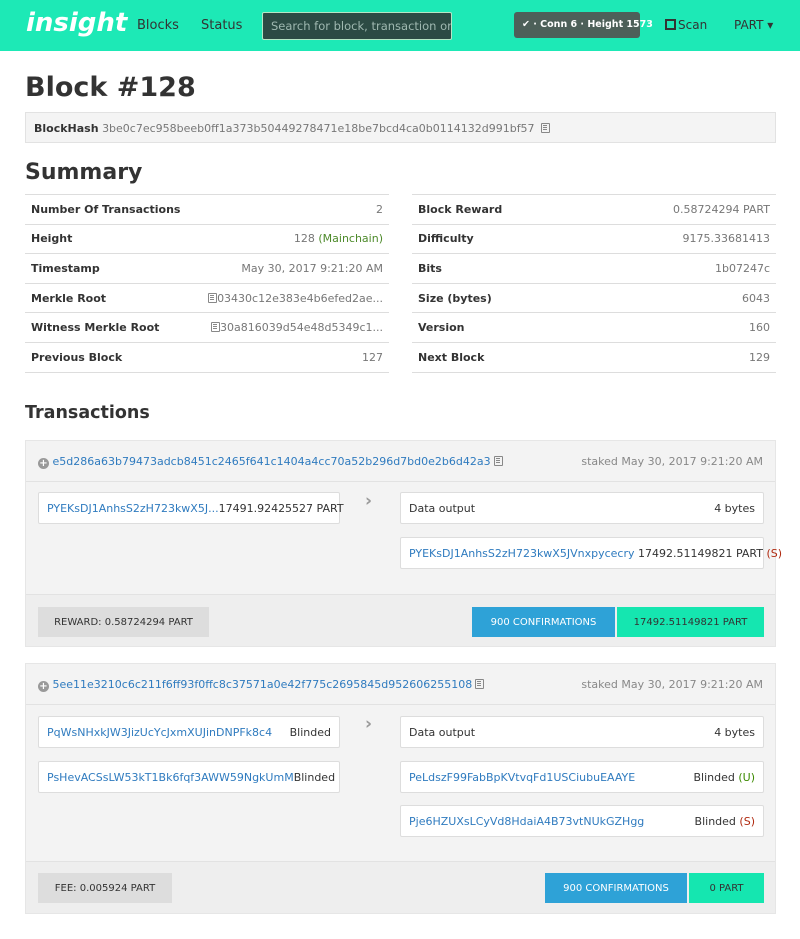 The height and width of the screenshot is (939, 800). What do you see at coordinates (110, 87) in the screenshot?
I see `page-title: Block #128` at bounding box center [110, 87].